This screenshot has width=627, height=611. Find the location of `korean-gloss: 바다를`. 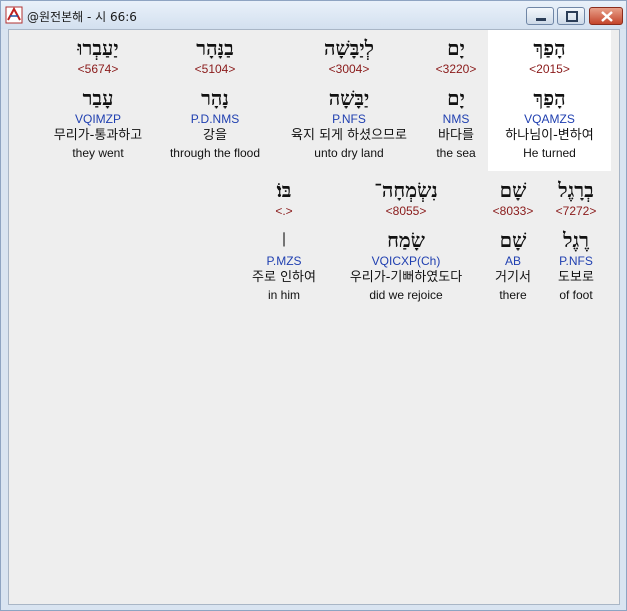

korean-gloss: 바다를 is located at coordinates (456, 135).